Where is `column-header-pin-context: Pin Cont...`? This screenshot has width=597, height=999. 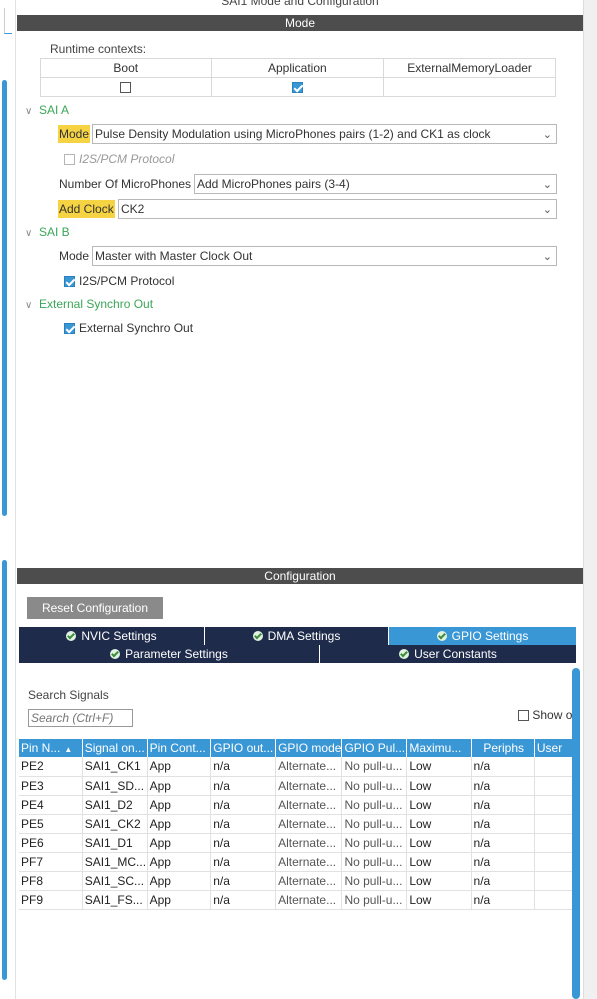
column-header-pin-context: Pin Cont... is located at coordinates (179, 748).